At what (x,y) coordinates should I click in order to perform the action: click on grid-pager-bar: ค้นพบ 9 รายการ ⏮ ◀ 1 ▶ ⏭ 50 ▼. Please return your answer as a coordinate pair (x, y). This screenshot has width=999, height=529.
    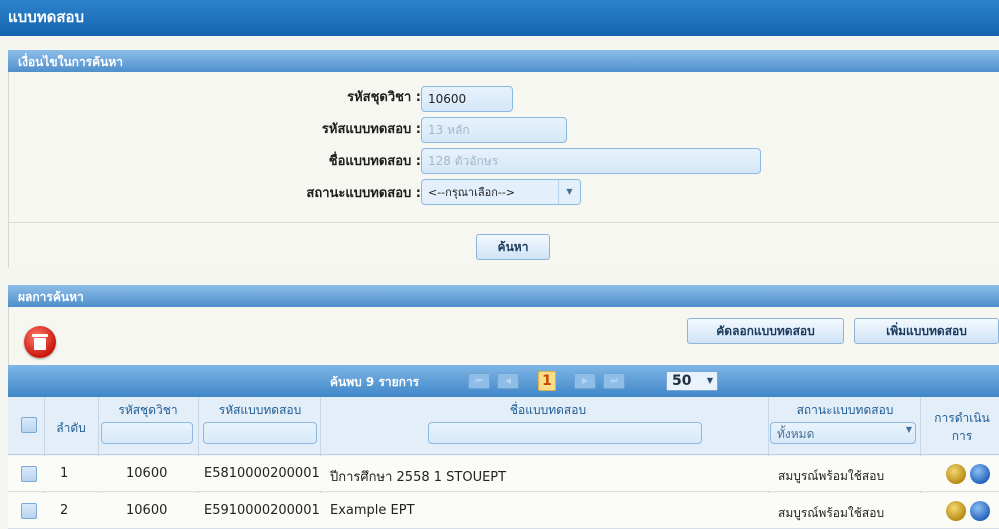
    Looking at the image, I should click on (503, 381).